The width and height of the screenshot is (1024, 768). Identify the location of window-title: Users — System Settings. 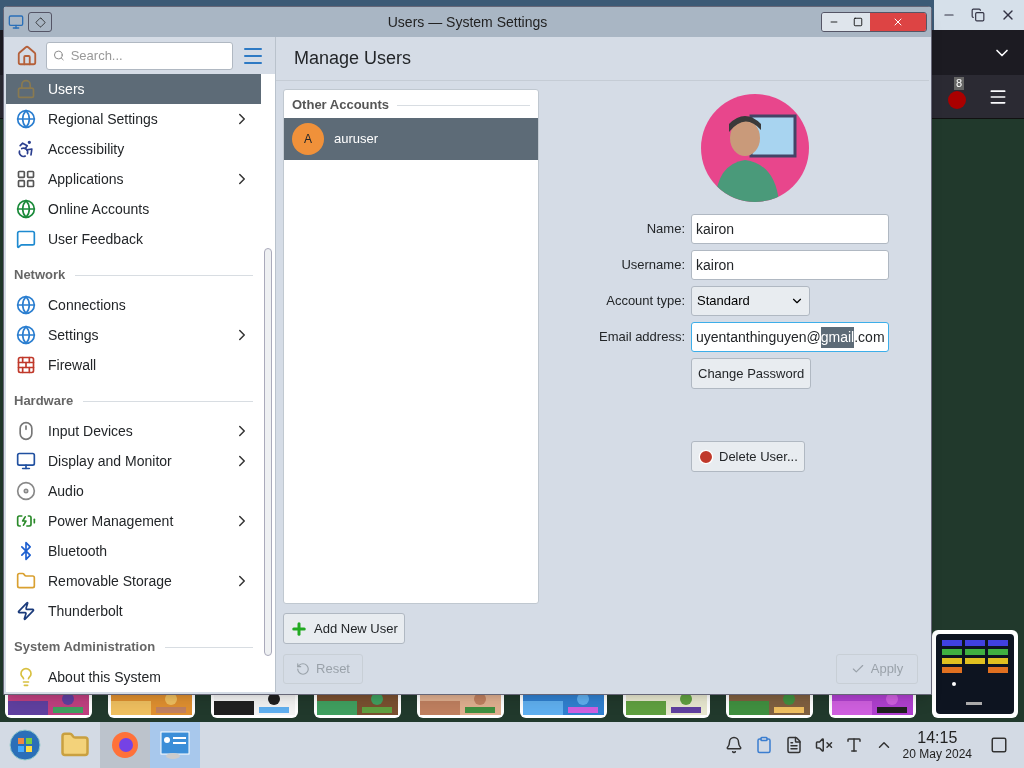
(467, 22).